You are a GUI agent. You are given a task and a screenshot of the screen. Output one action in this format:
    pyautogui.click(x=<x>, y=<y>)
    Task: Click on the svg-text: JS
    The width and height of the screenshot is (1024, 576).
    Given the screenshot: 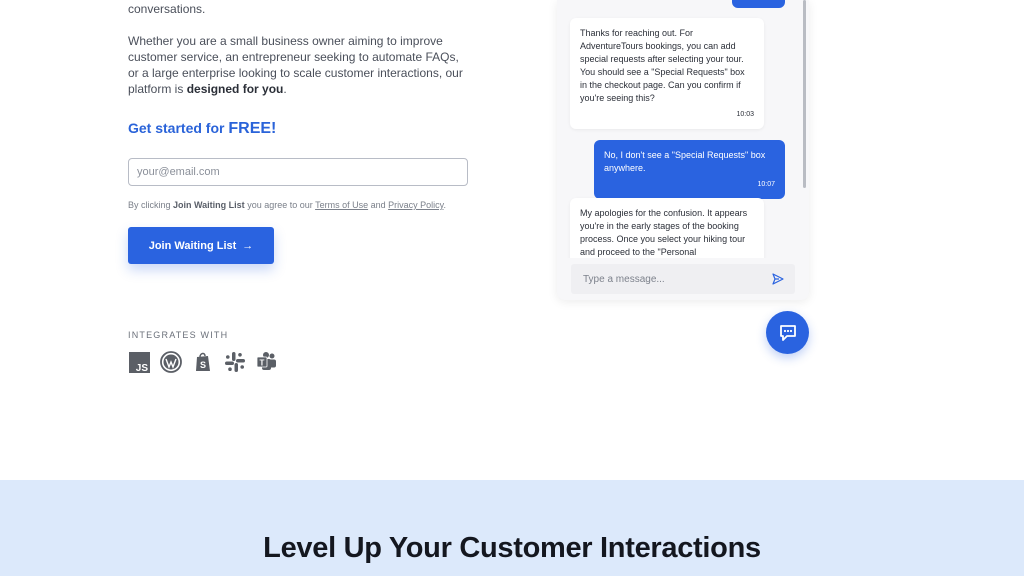 What is the action you would take?
    pyautogui.click(x=141, y=368)
    